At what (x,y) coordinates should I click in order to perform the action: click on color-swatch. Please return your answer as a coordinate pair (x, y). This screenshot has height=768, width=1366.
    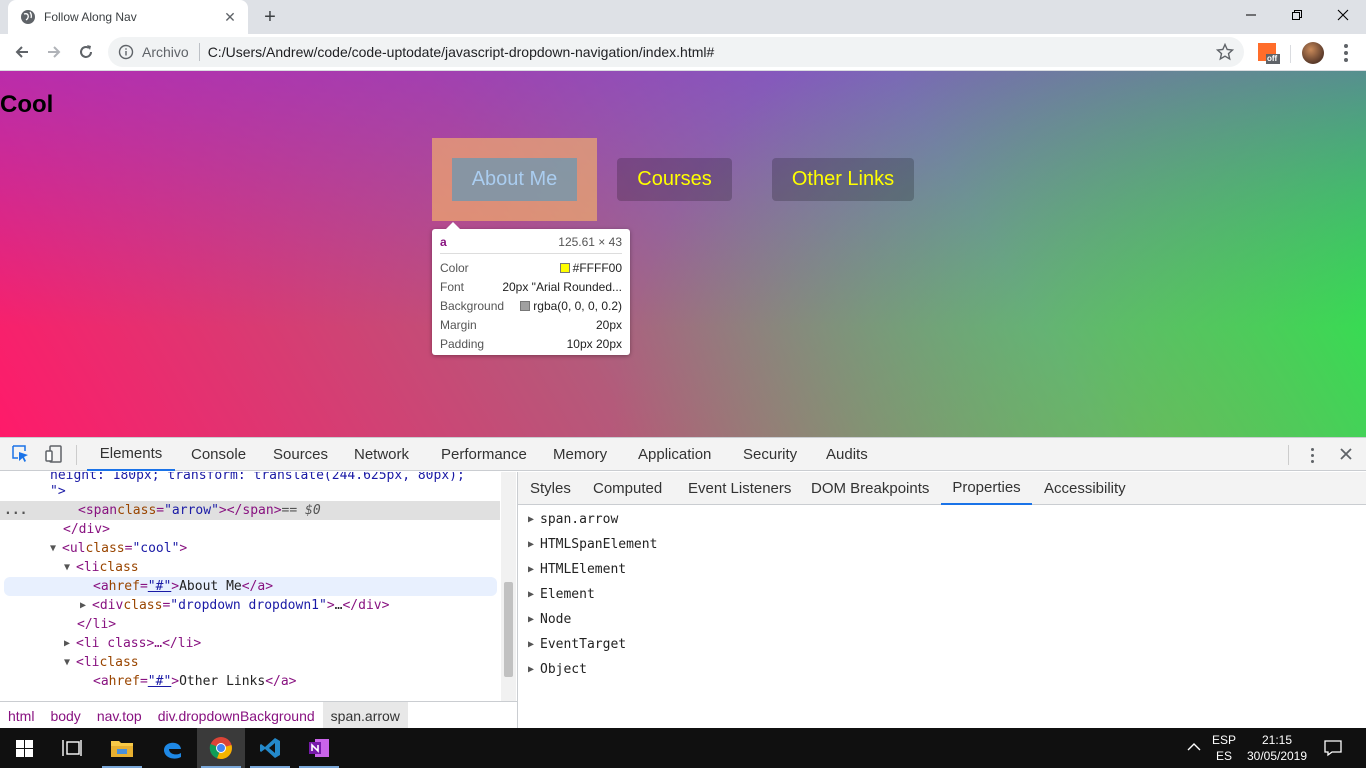
    Looking at the image, I should click on (525, 305).